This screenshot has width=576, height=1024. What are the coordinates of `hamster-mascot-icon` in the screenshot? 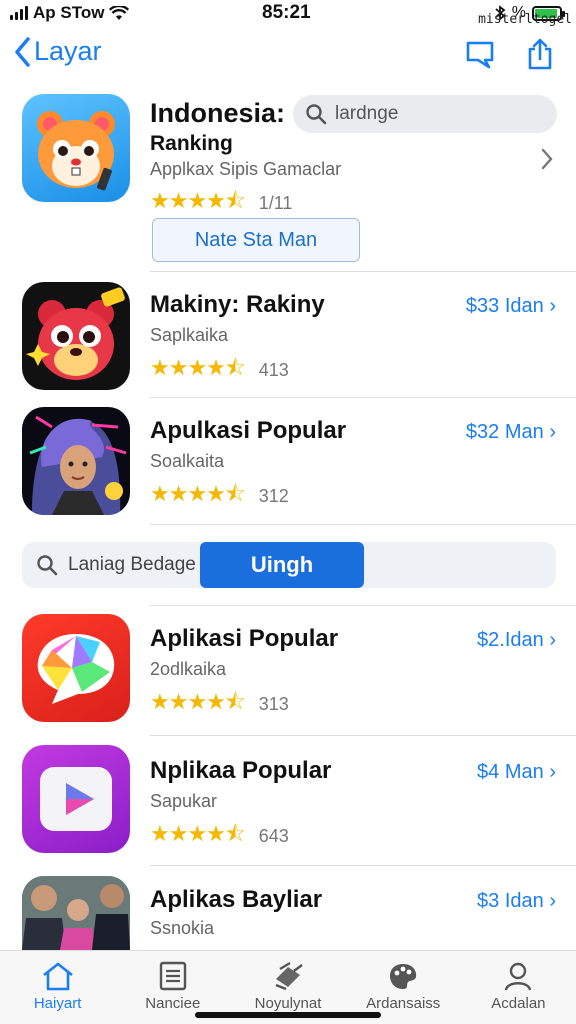 It's located at (76, 151).